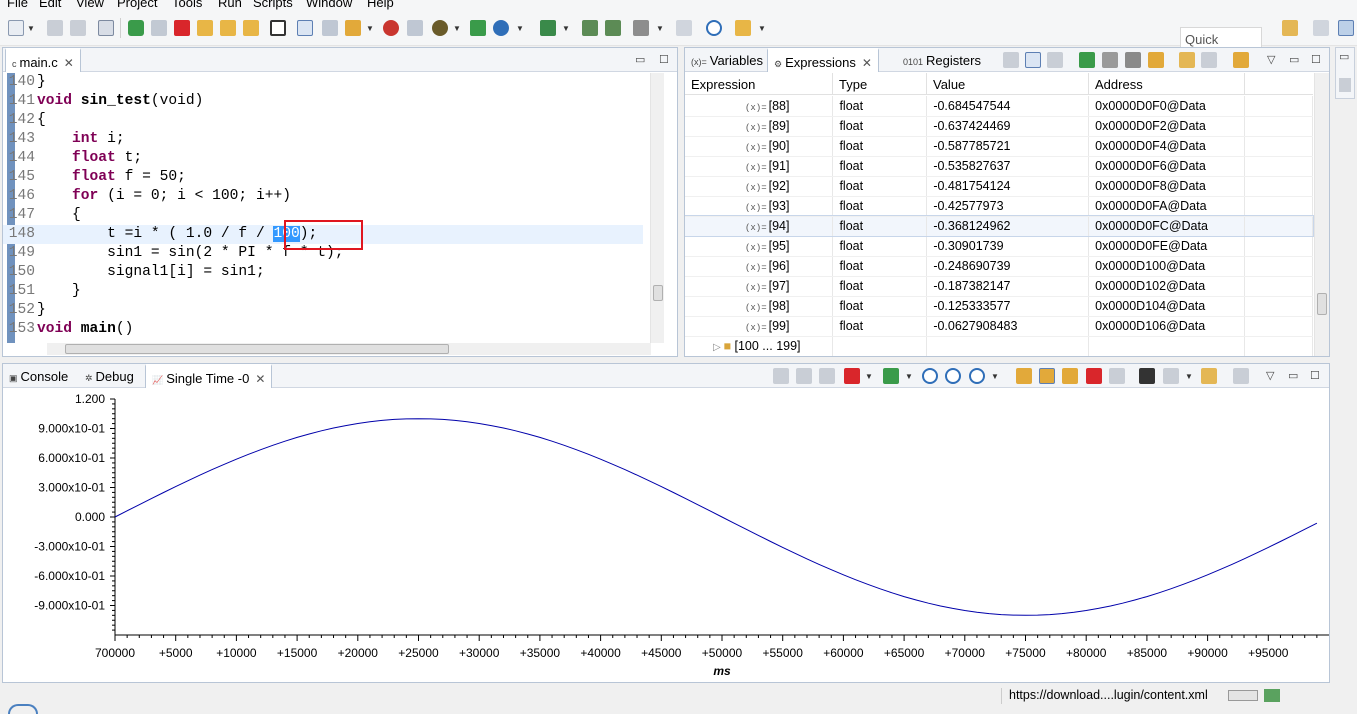  I want to click on editor-horizontal-scrollbar, so click(349, 349).